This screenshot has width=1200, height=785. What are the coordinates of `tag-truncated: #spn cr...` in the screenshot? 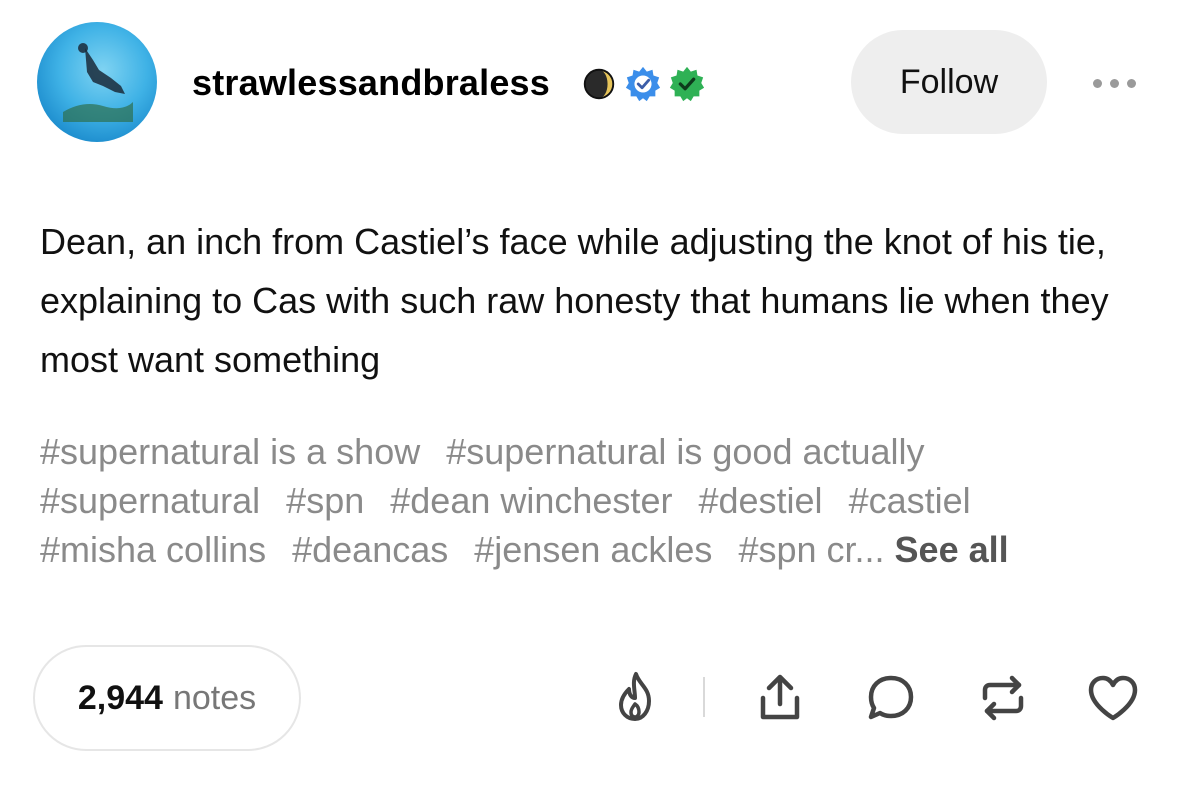 It's located at (811, 549).